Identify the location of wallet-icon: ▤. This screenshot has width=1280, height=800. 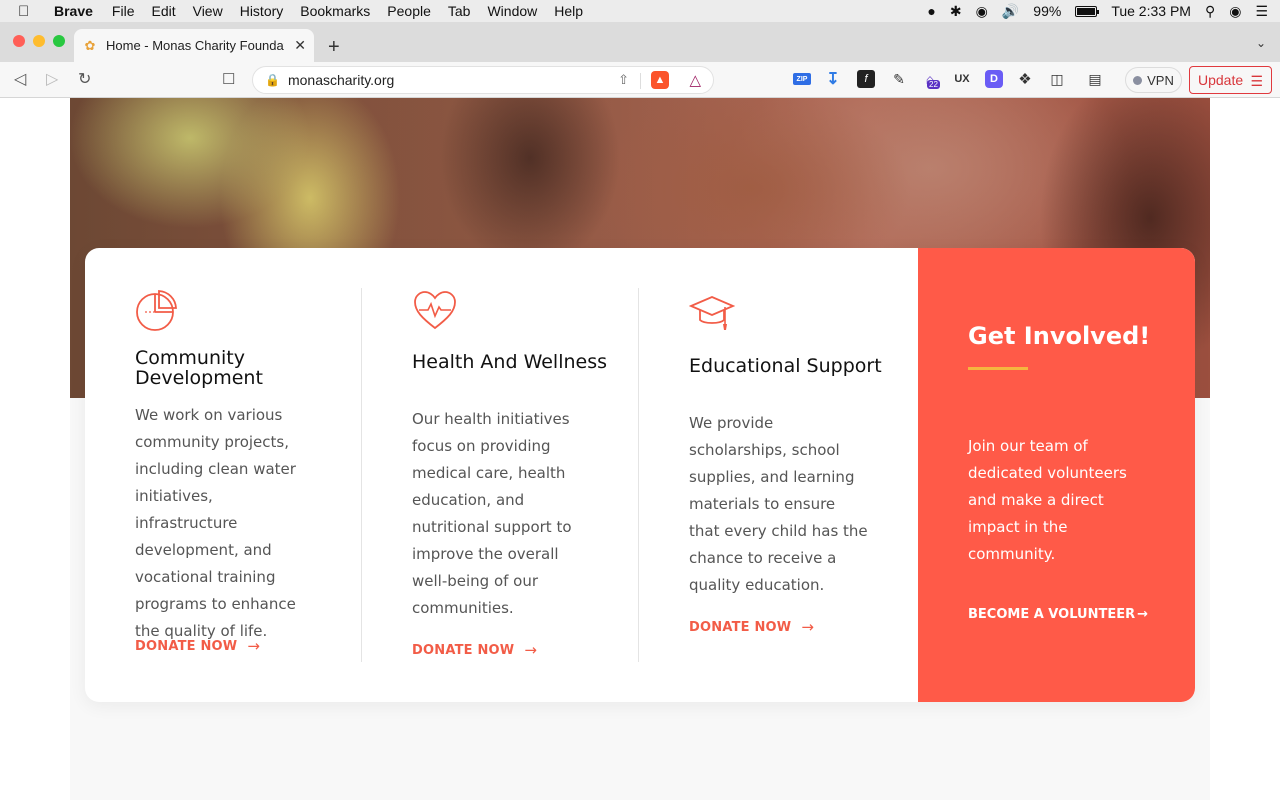
(1095, 79).